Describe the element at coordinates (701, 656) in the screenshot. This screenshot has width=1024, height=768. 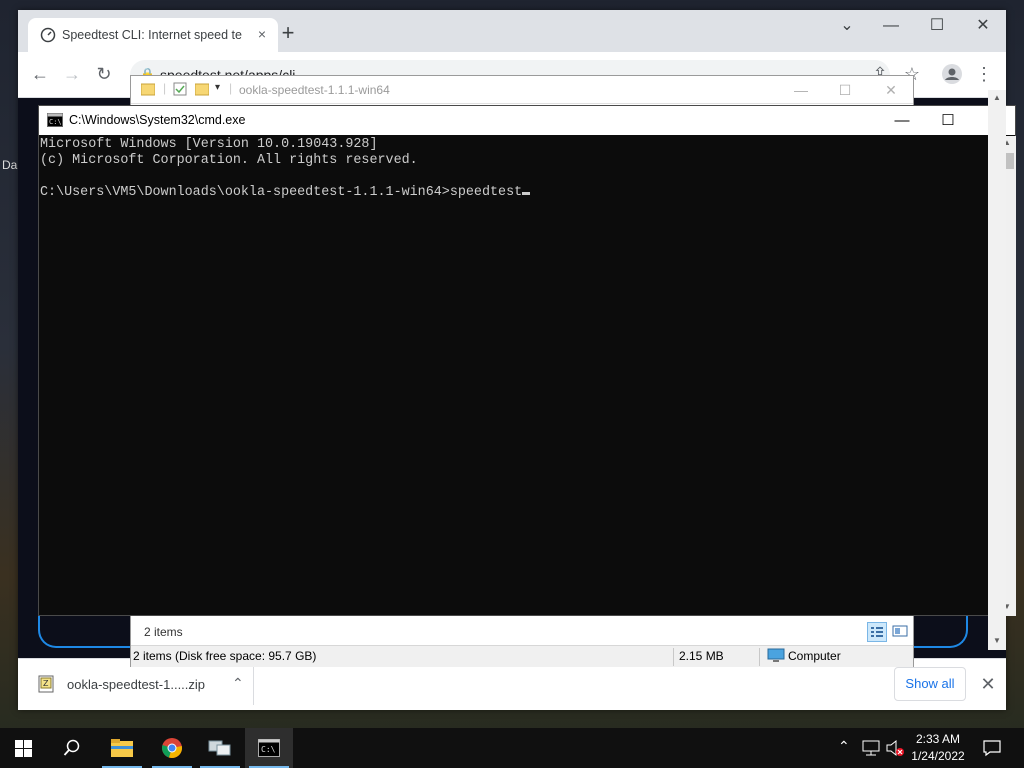
I see `selection-size-text: 2.15 MB` at that location.